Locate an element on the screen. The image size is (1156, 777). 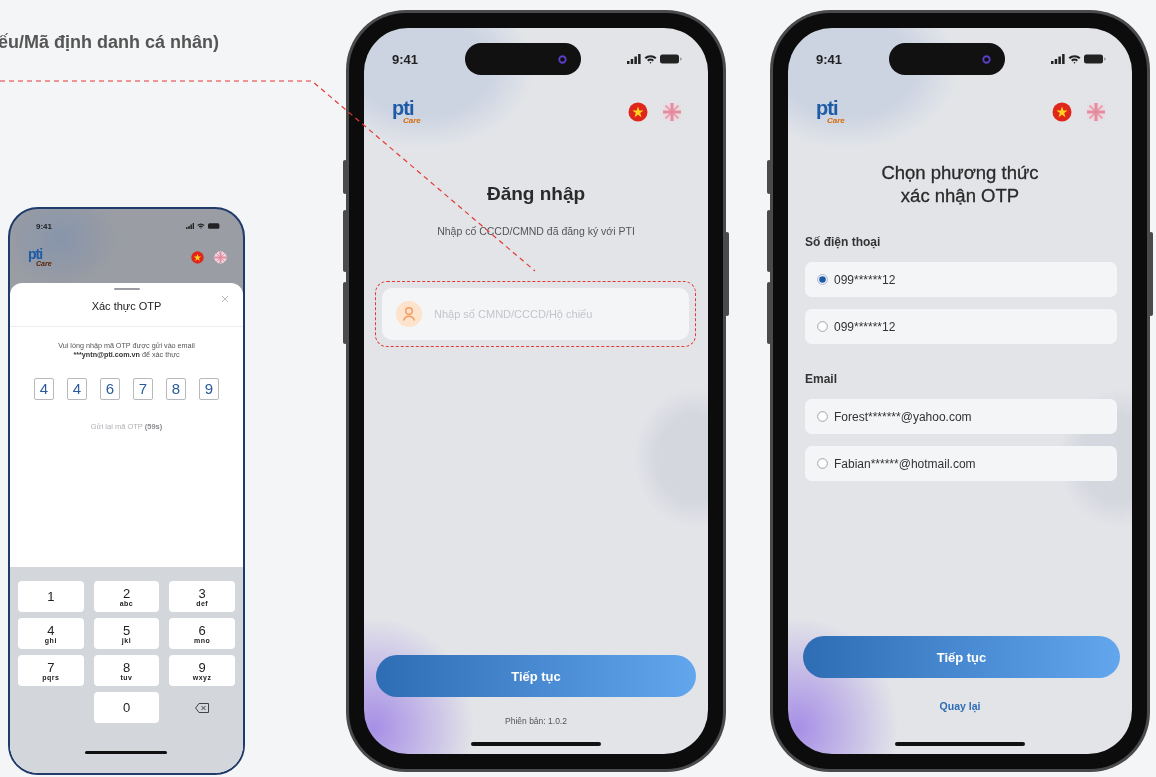
close-icon is located at coordinates (225, 299).